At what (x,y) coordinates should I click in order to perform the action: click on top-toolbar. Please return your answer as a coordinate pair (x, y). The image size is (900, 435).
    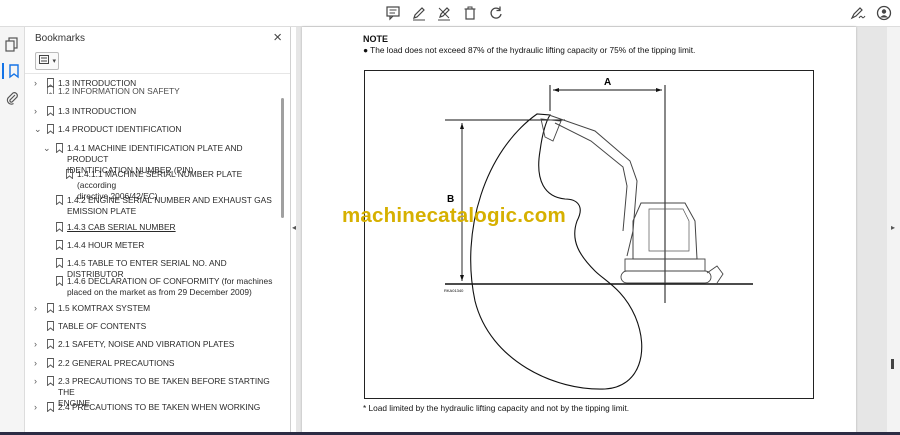
    Looking at the image, I should click on (450, 13).